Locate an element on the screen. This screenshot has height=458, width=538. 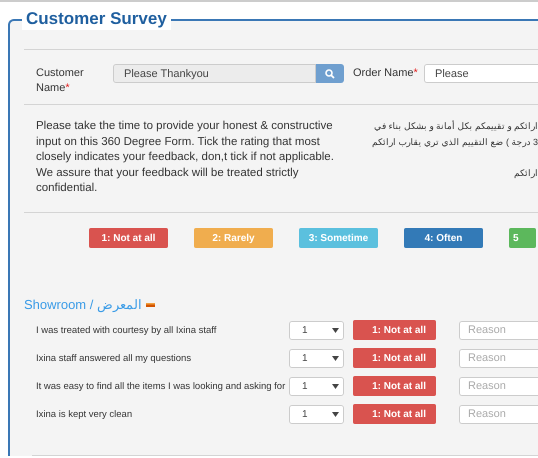
arabic-instructions-line: ارائكم is located at coordinates (526, 173).